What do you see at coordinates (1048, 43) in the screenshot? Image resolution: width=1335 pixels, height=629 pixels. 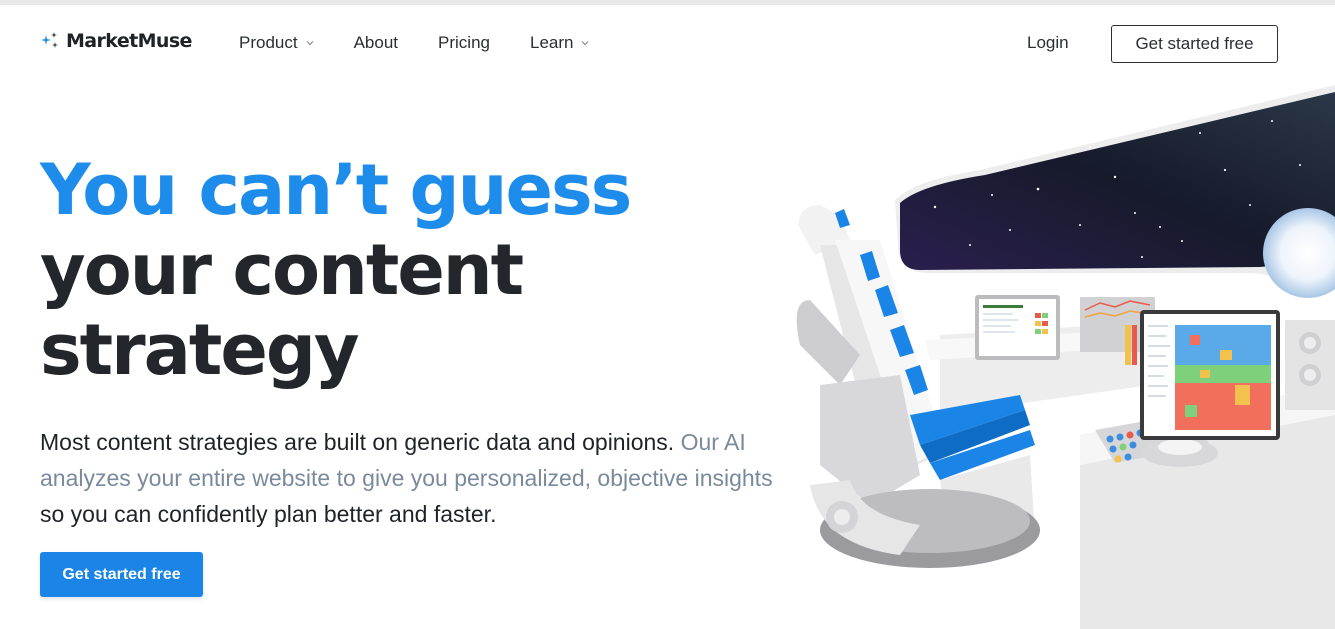 I see `login-link: Login` at bounding box center [1048, 43].